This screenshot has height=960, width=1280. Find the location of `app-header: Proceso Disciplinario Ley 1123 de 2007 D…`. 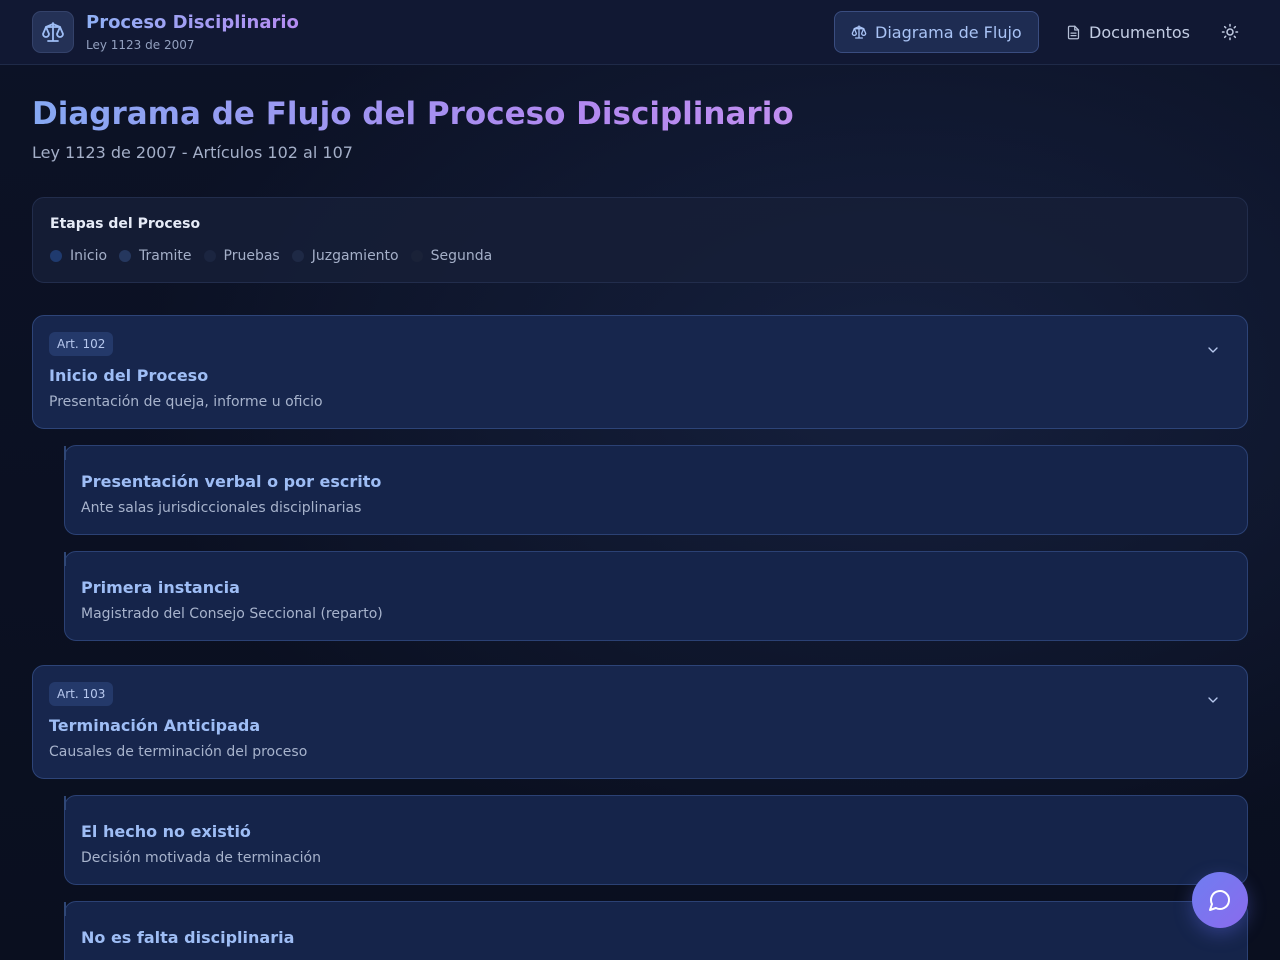

app-header: Proceso Disciplinario Ley 1123 de 2007 D… is located at coordinates (640, 32).